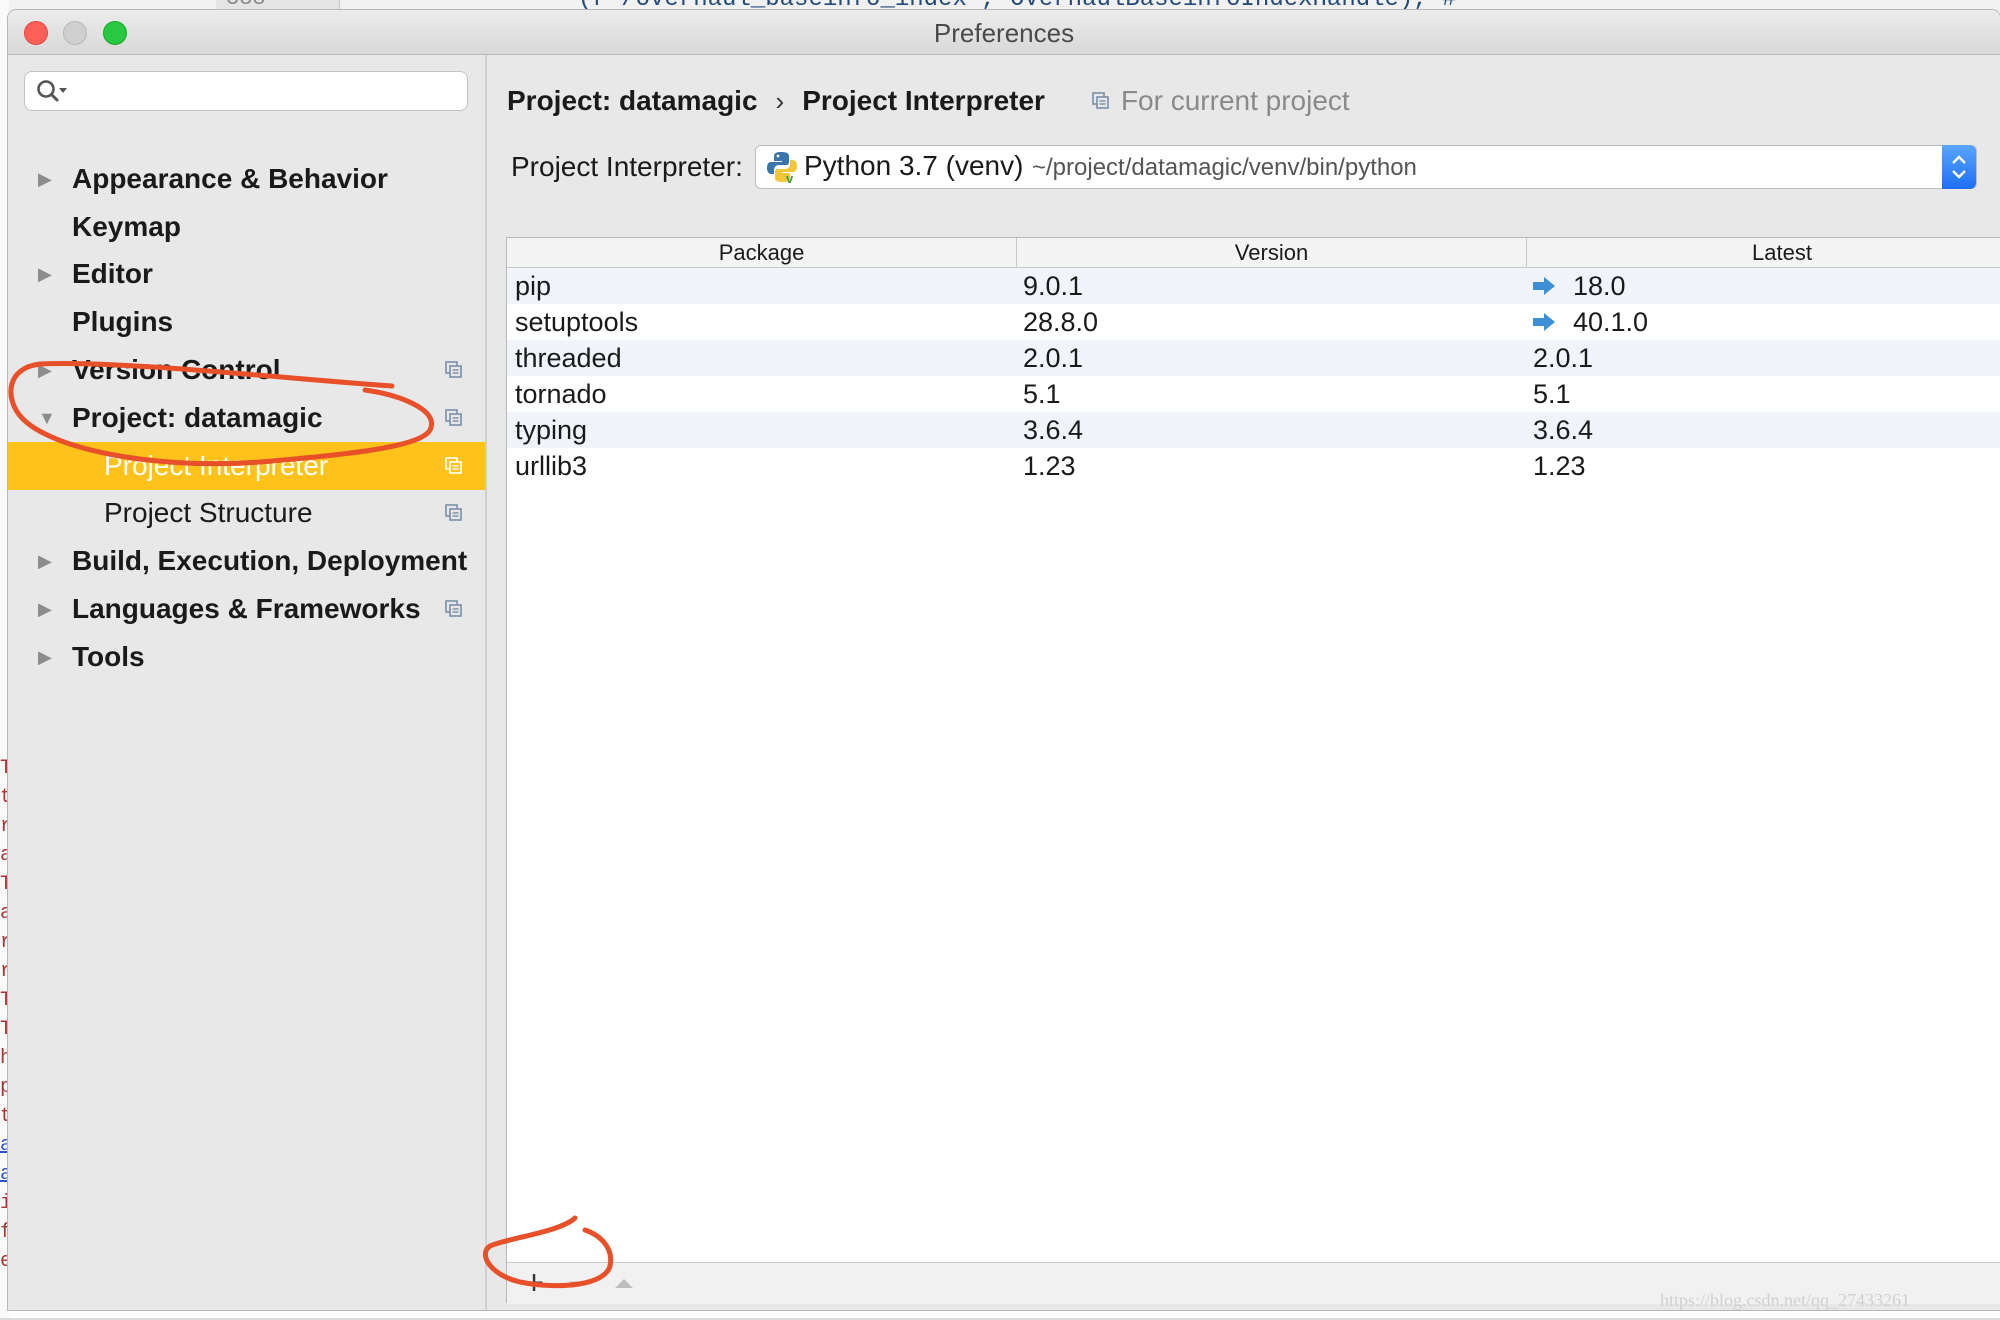  I want to click on package-name: urllib3, so click(551, 466).